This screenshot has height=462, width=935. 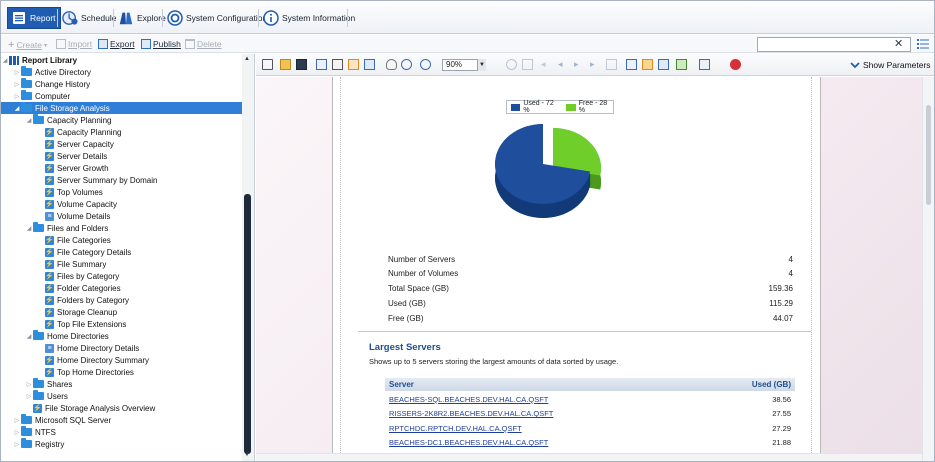 What do you see at coordinates (247, 59) in the screenshot?
I see `scroll-up-icon: ▲` at bounding box center [247, 59].